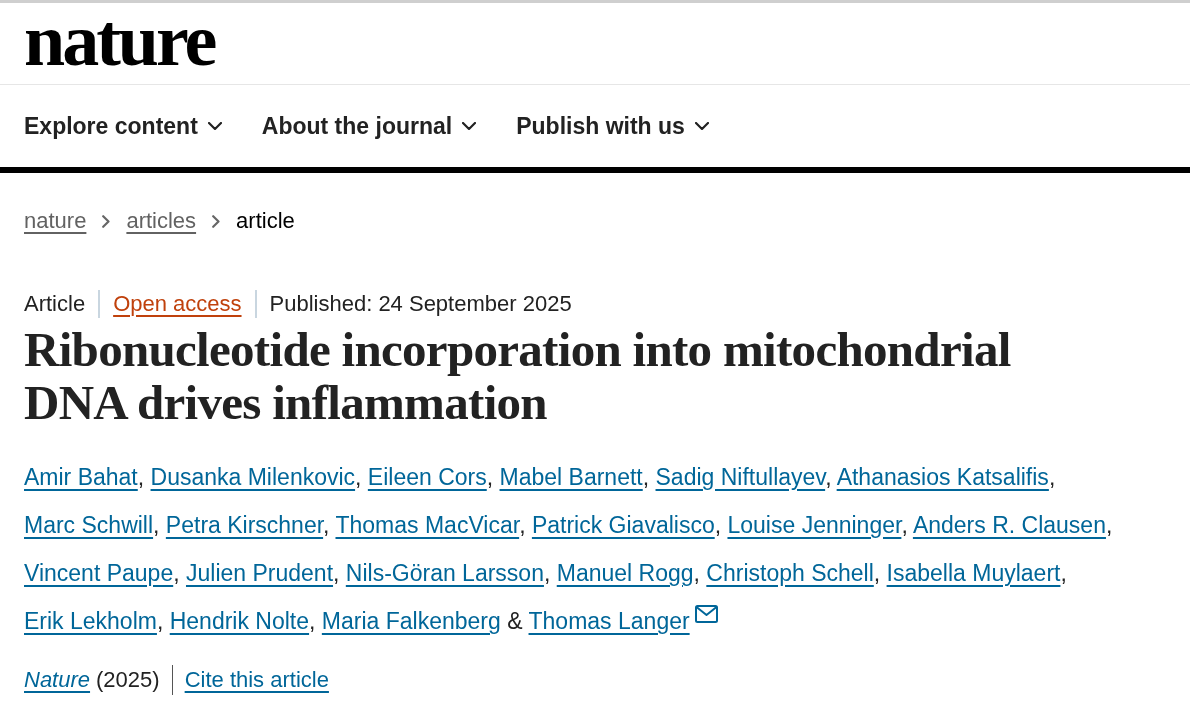 The height and width of the screenshot is (722, 1190). Describe the element at coordinates (609, 621) in the screenshot. I see `author-link: Thomas Langer` at that location.